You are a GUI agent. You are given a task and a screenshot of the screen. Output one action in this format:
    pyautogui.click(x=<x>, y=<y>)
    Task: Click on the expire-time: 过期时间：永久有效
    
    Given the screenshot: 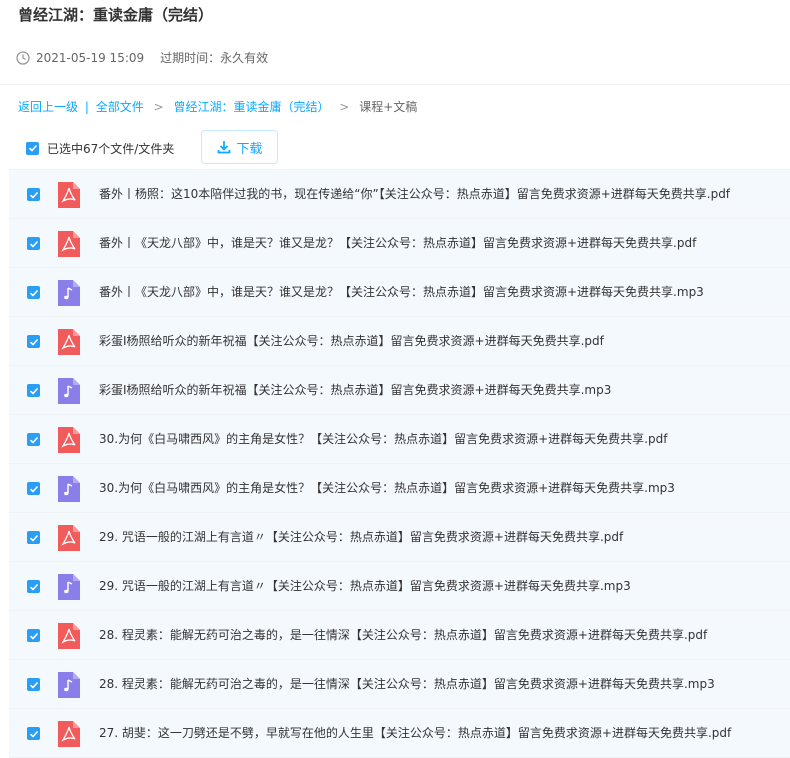 What is the action you would take?
    pyautogui.click(x=214, y=58)
    